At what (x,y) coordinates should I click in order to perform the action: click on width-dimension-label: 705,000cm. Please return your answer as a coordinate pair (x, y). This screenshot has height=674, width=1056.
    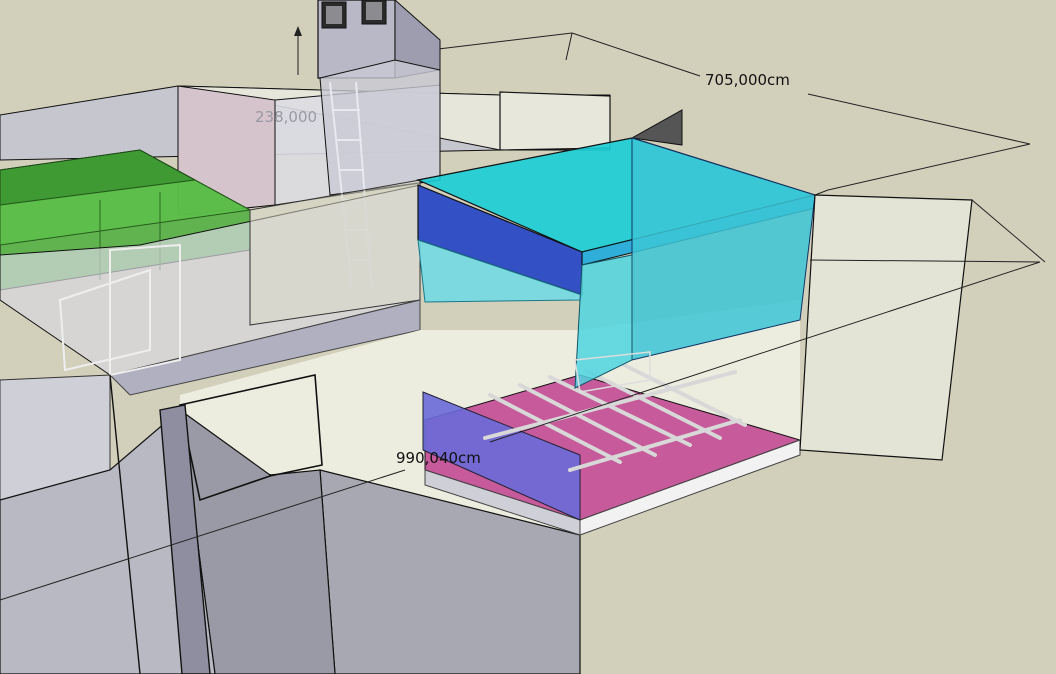
    Looking at the image, I should click on (747, 80).